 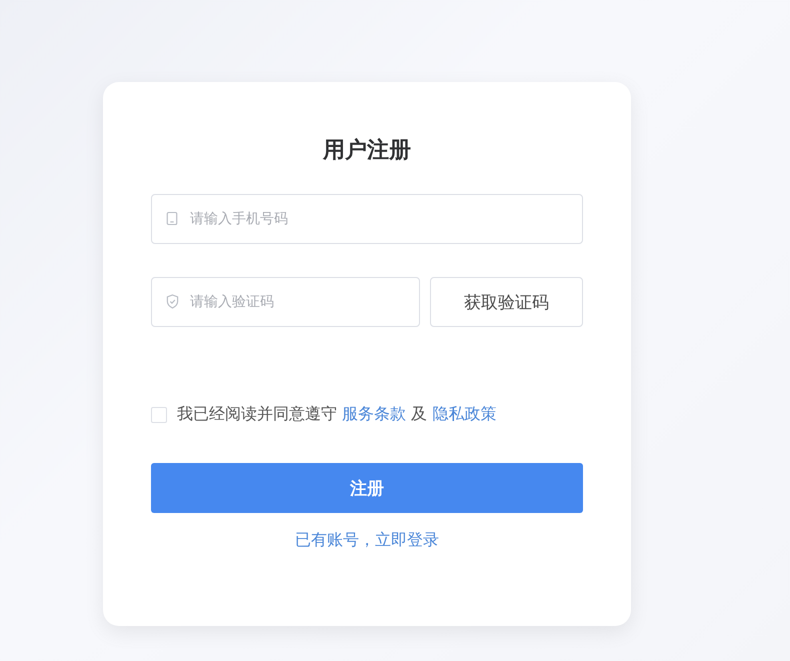 I want to click on register-button: 注册, so click(x=367, y=488).